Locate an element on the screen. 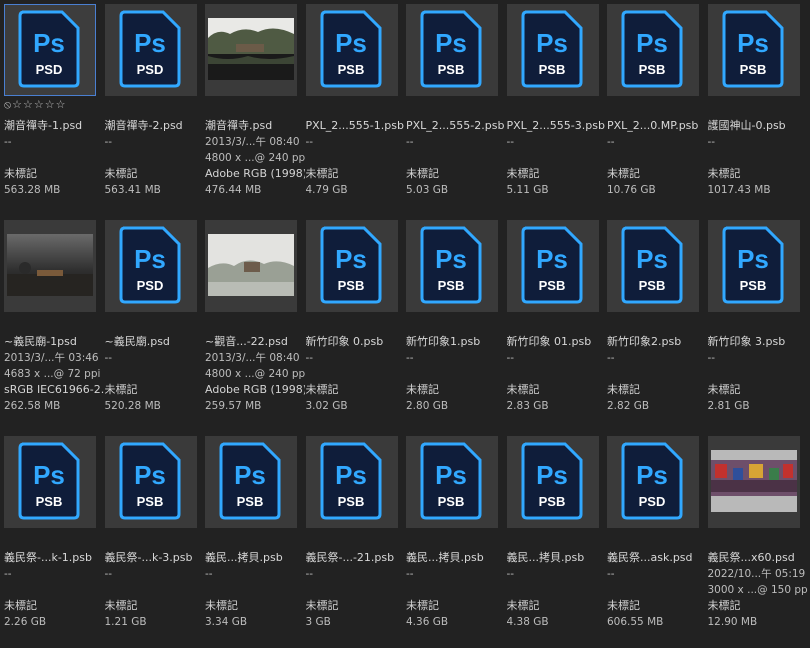 The image size is (810, 648). file-thumbnail-item: Ps PSB 義民祭-...k-1.psb -- 未標記 2.26 GB is located at coordinates (50, 540).